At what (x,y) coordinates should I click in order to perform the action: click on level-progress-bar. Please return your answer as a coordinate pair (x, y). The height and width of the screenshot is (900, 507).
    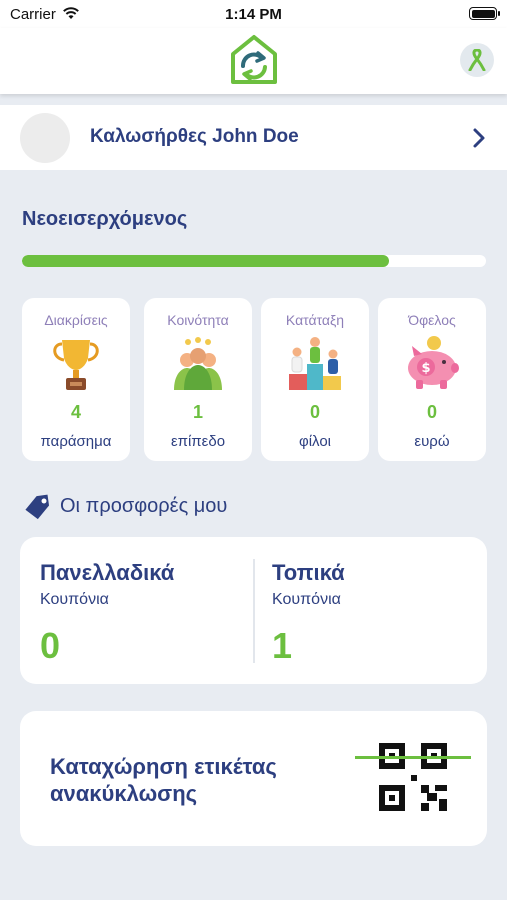
    Looking at the image, I should click on (254, 261).